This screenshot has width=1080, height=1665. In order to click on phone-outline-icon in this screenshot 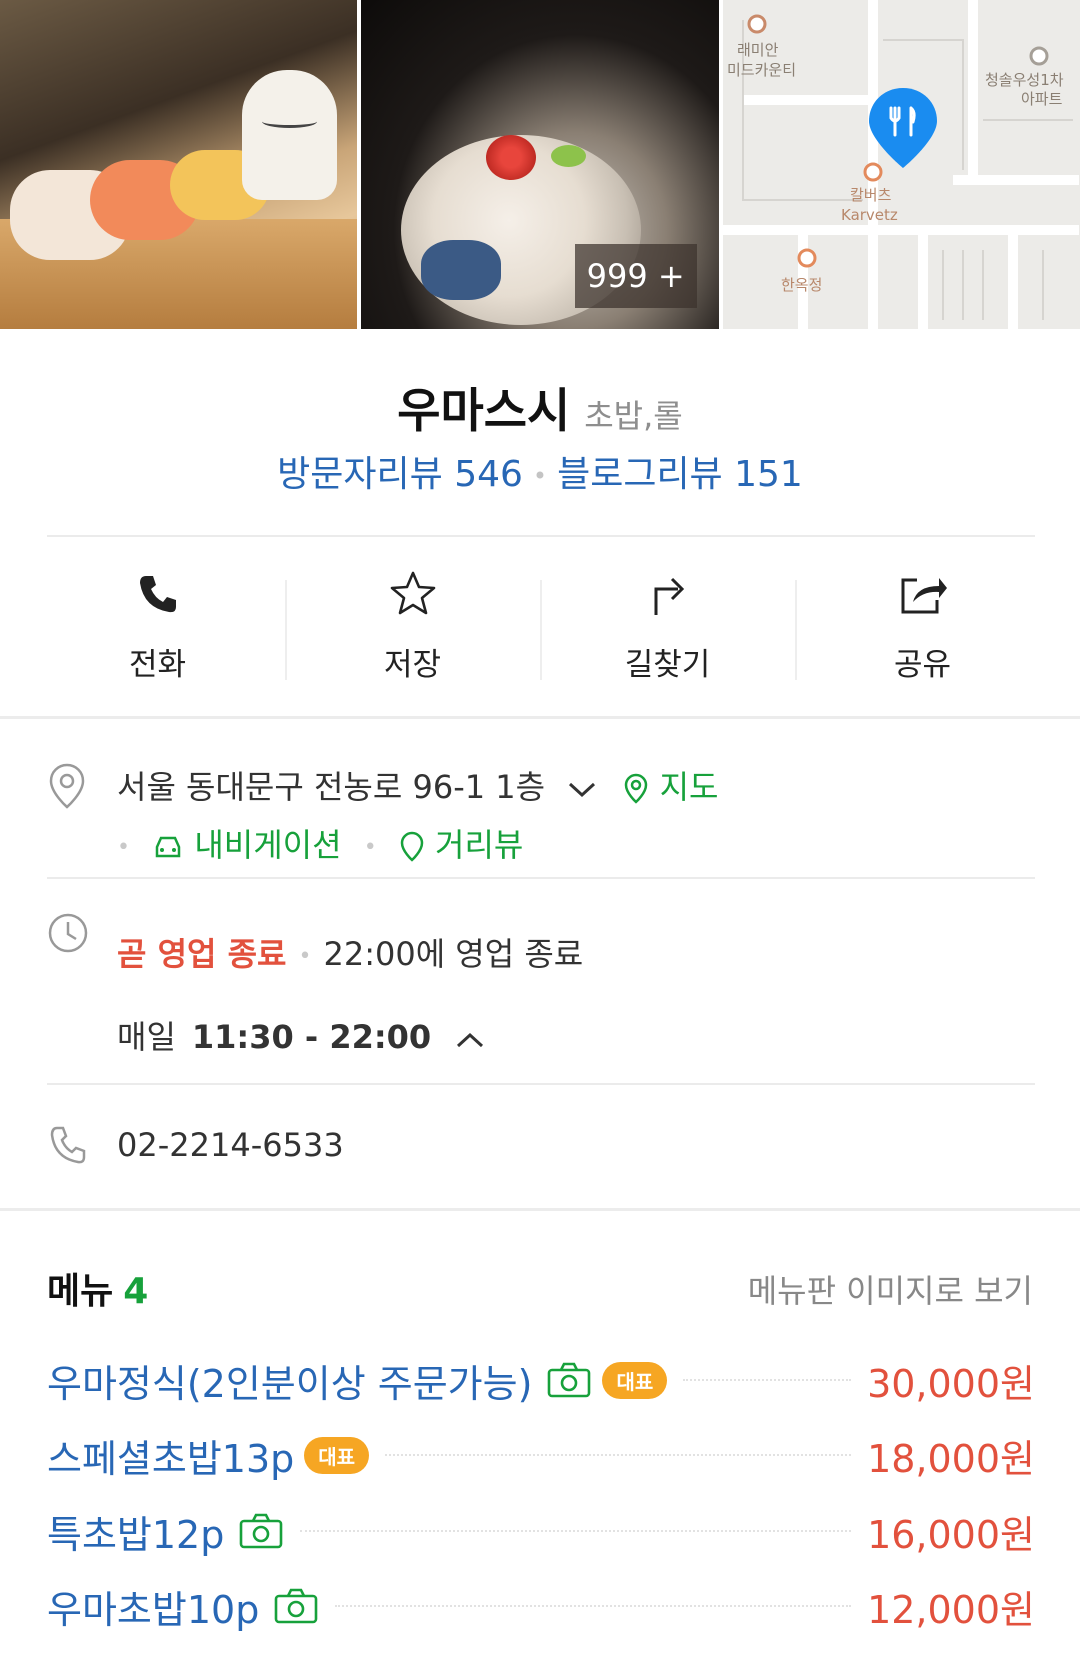, I will do `click(68, 1147)`.